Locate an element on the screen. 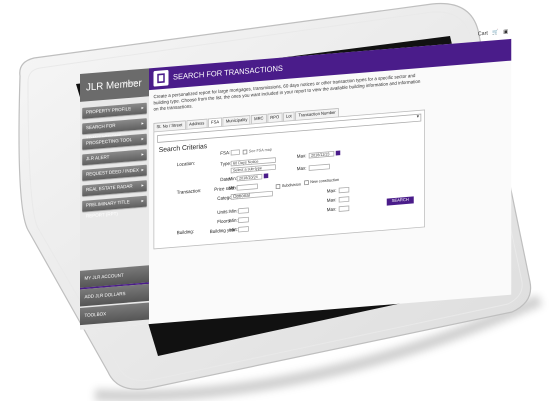  fsa-label: FSA: is located at coordinates (225, 153).